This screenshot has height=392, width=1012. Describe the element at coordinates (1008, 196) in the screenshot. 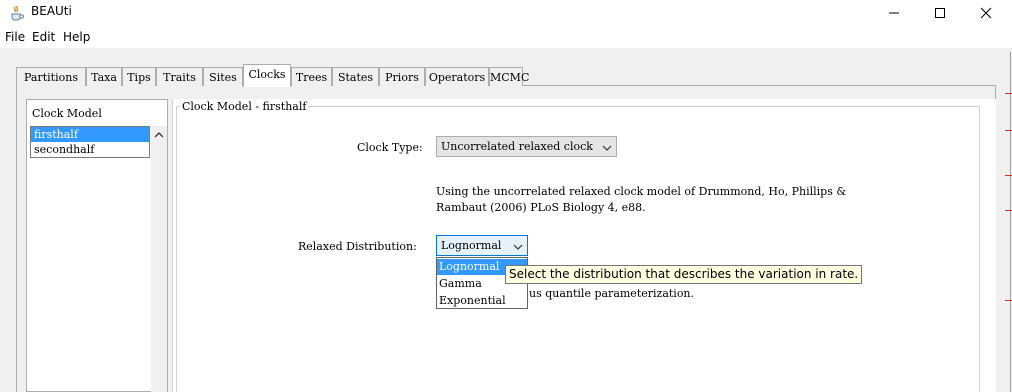

I see `background-window-marks` at that location.